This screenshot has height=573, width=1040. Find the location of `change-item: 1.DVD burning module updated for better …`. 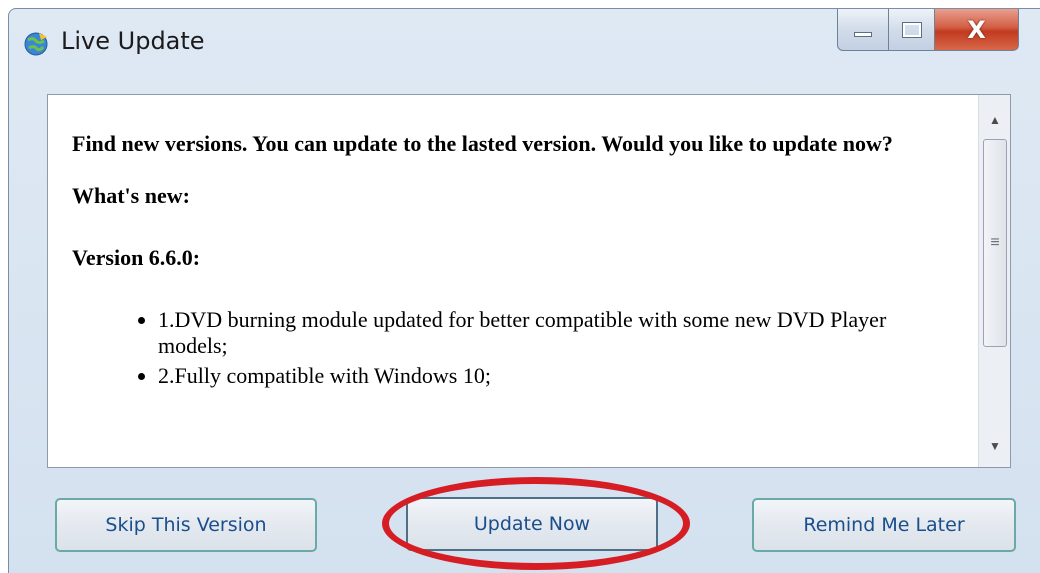

change-item: 1.DVD burning module updated for better … is located at coordinates (555, 333).